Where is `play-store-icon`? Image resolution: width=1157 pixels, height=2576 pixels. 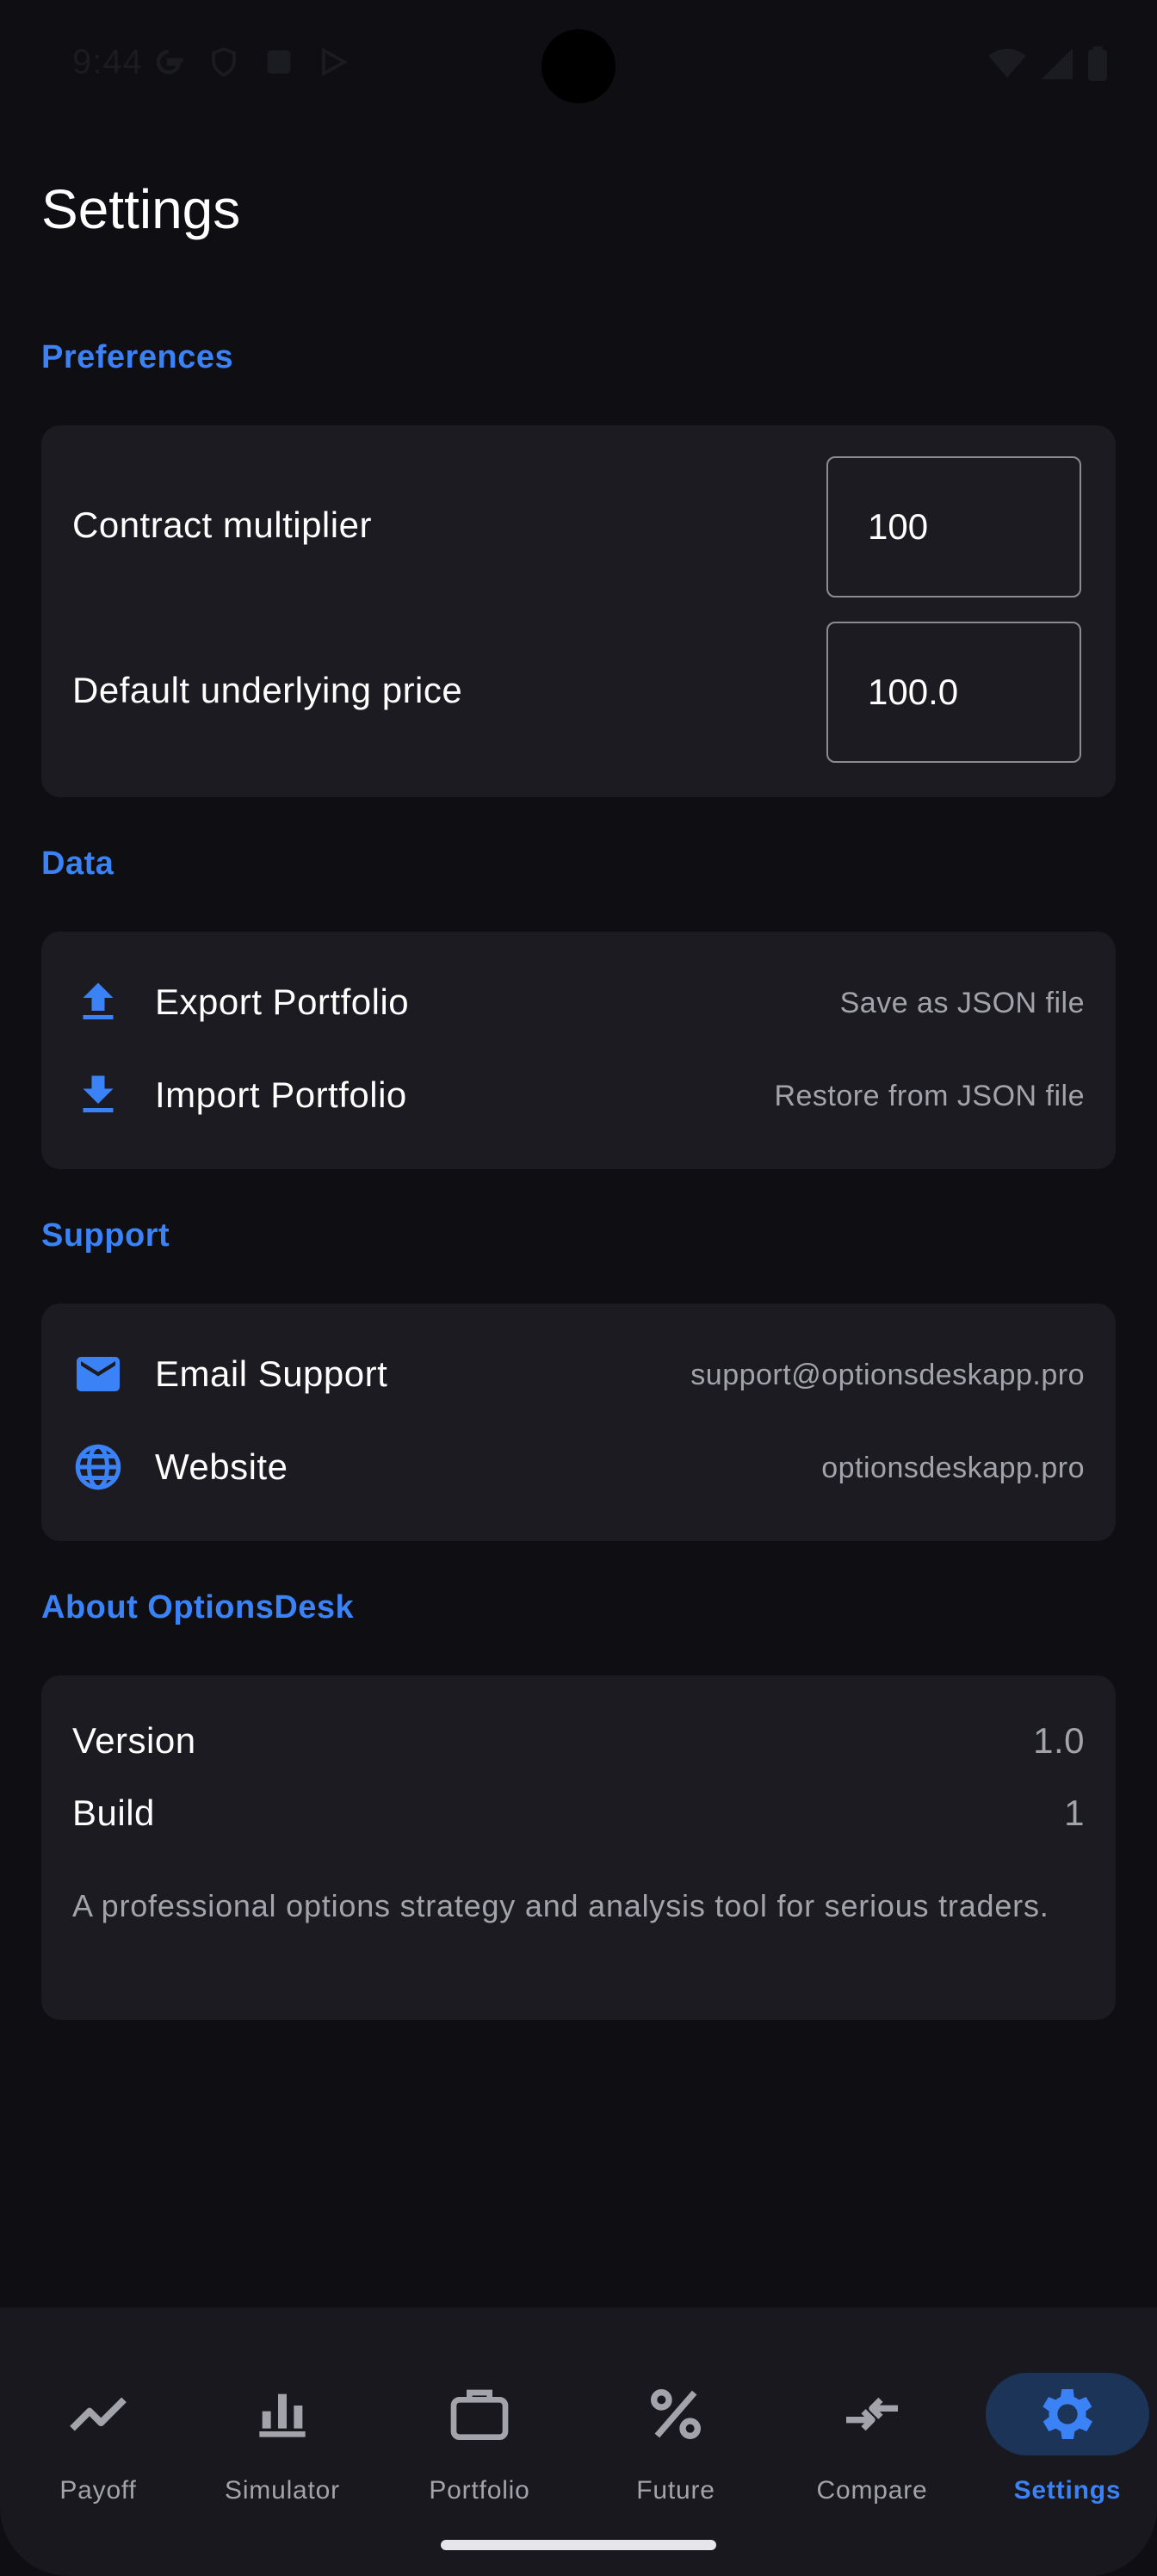 play-store-icon is located at coordinates (335, 62).